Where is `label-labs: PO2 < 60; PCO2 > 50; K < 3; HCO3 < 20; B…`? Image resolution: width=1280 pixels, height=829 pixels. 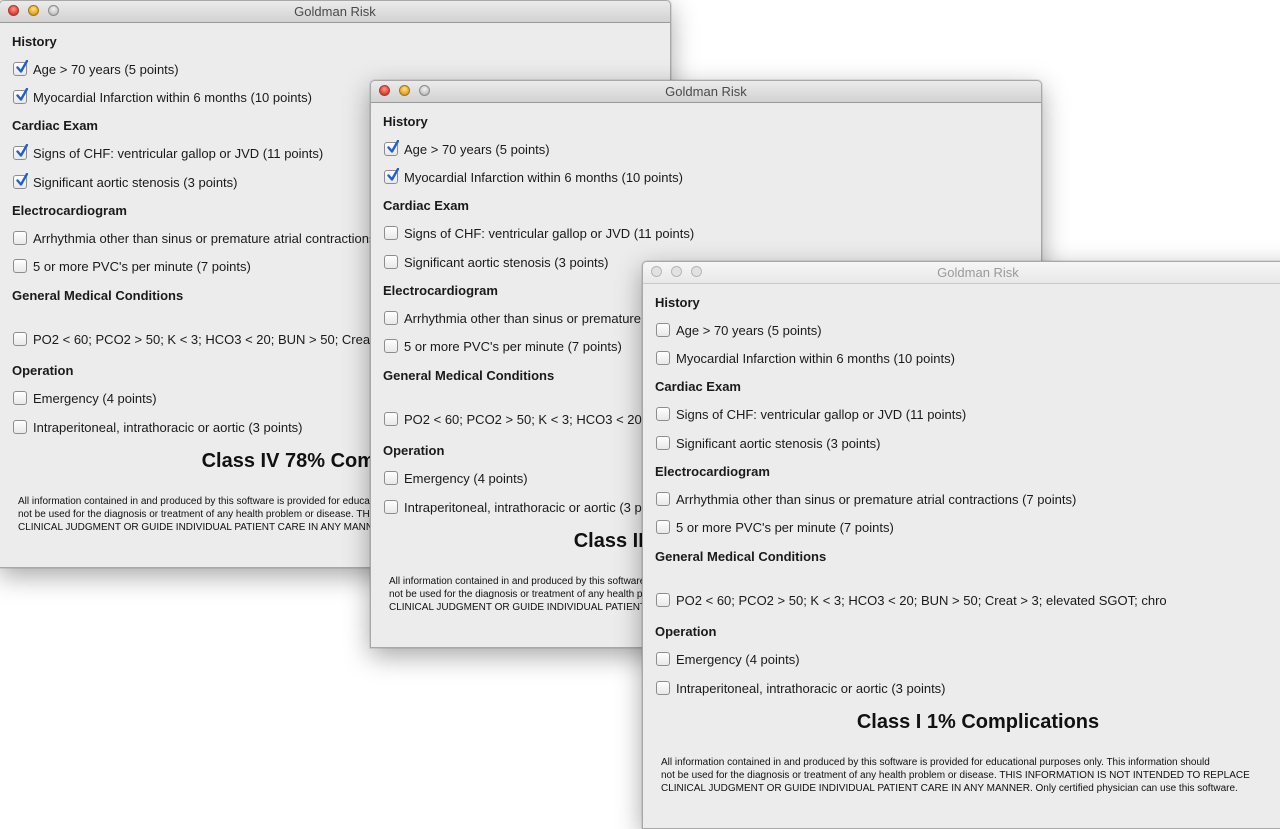
label-labs: PO2 < 60; PCO2 > 50; K < 3; HCO3 < 20; B… is located at coordinates (921, 600).